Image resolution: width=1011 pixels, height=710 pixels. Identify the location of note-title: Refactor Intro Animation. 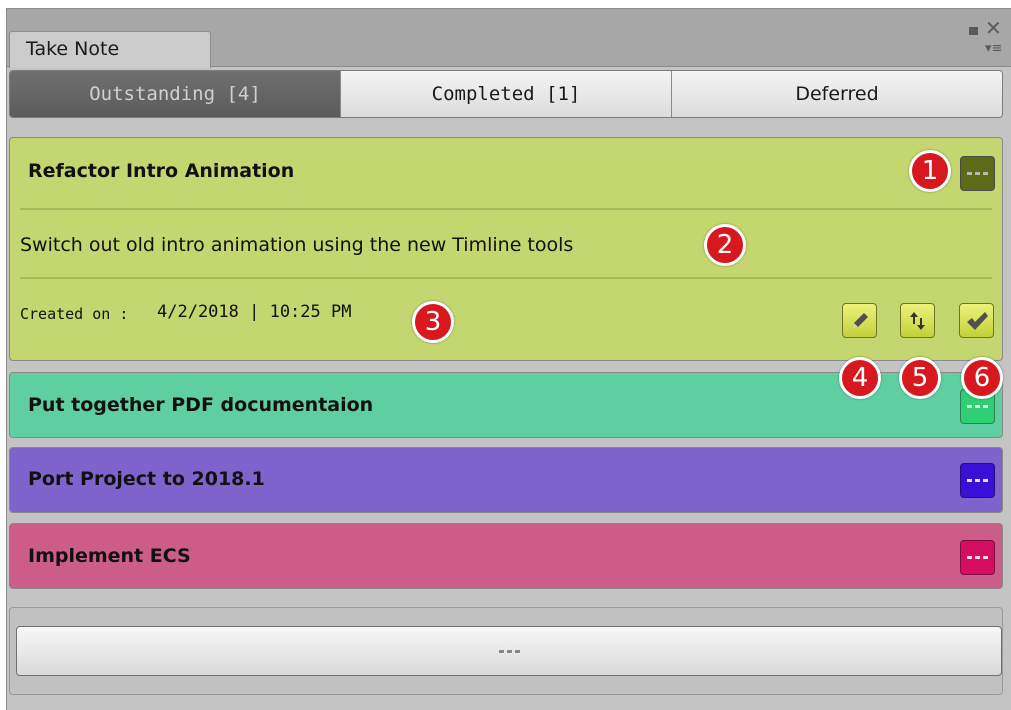
(161, 171).